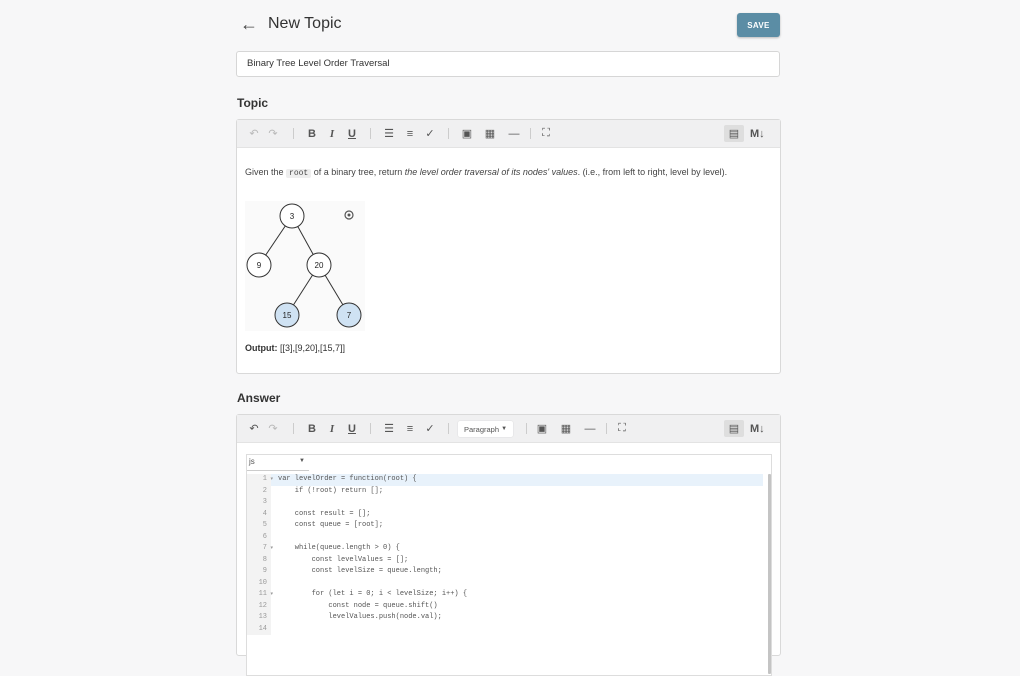  Describe the element at coordinates (508, 64) in the screenshot. I see `topic-name-input` at that location.